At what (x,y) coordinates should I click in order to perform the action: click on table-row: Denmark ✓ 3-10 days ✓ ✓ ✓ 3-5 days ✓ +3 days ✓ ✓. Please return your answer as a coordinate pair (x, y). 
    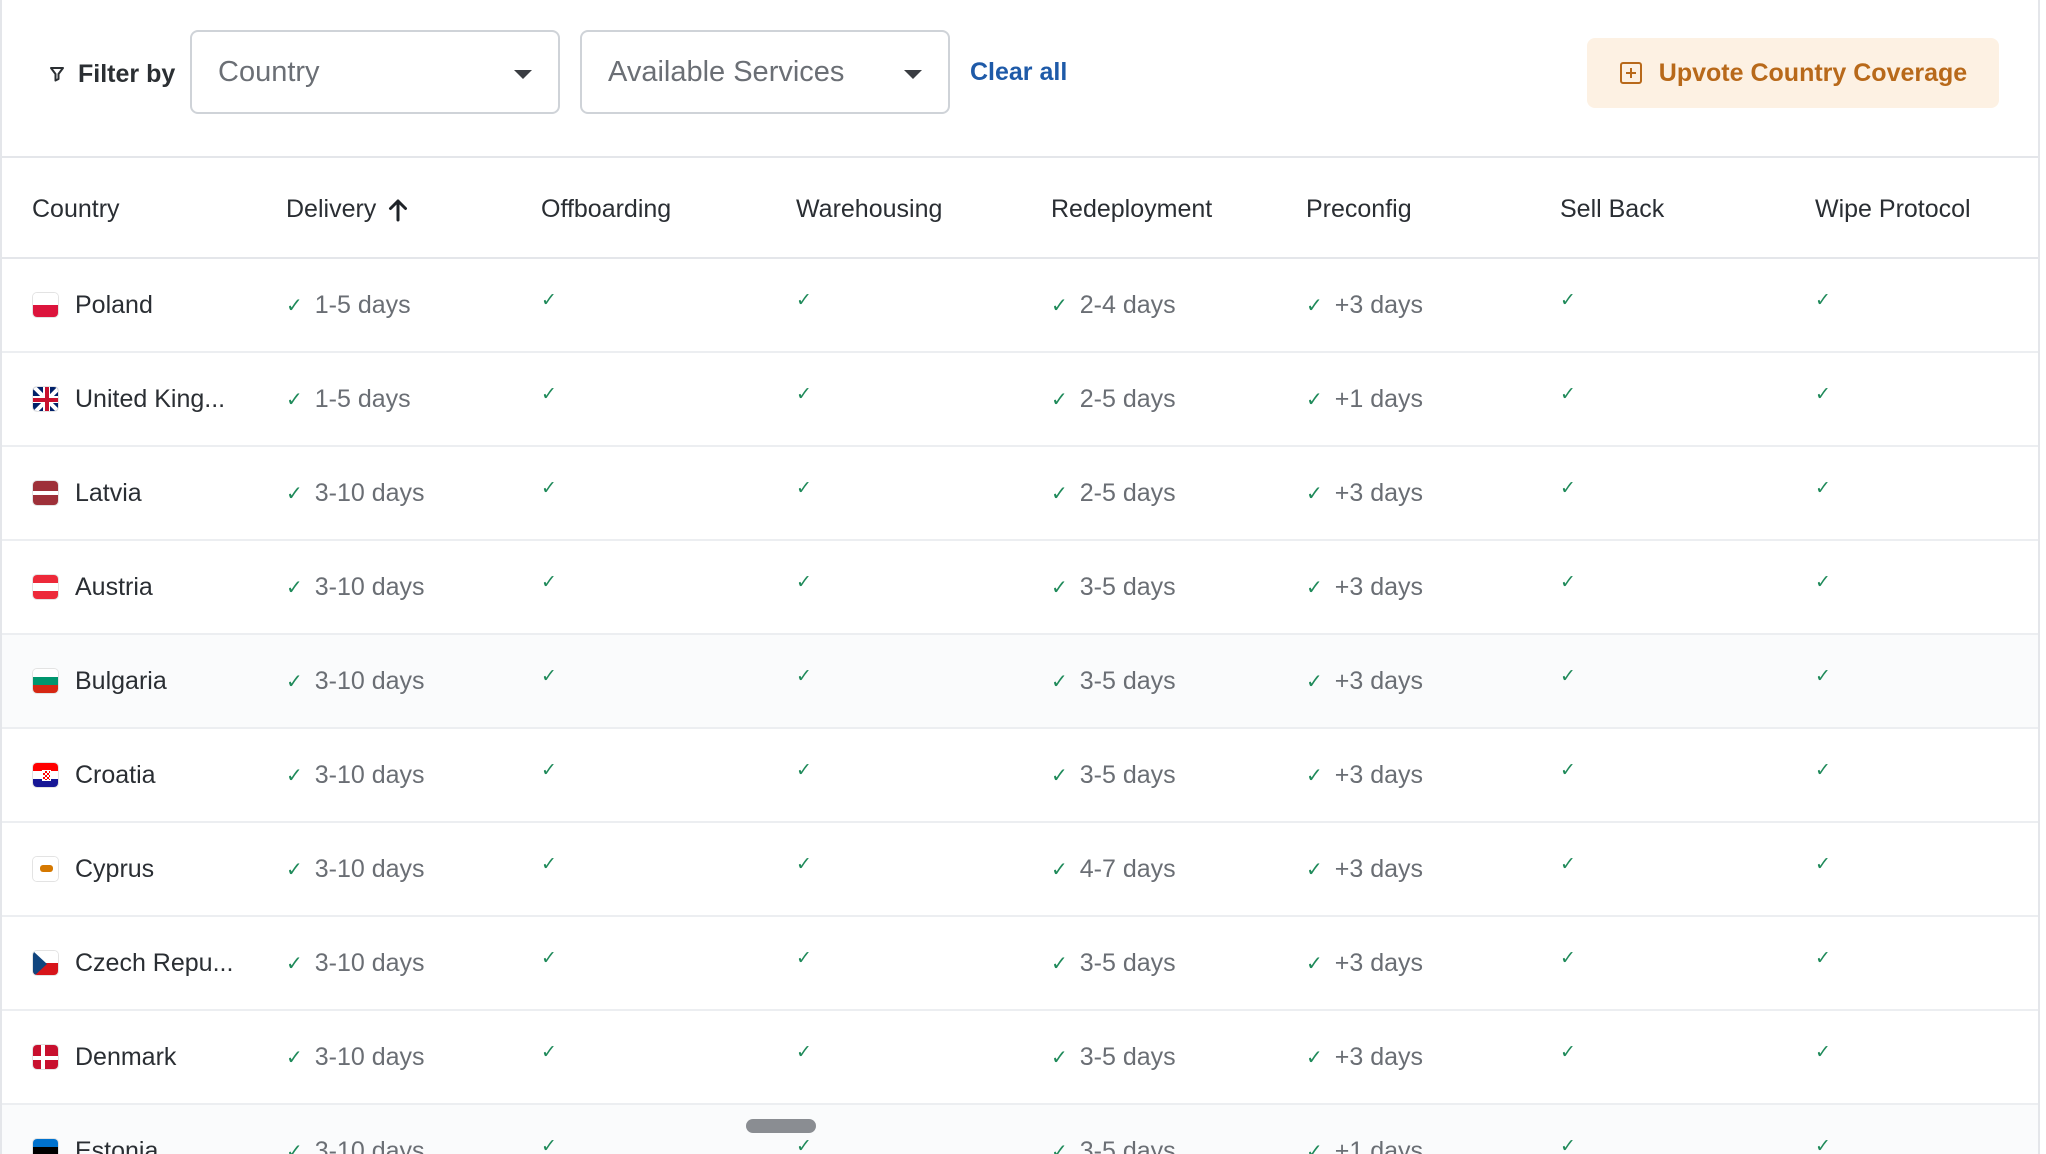
    Looking at the image, I should click on (1020, 1058).